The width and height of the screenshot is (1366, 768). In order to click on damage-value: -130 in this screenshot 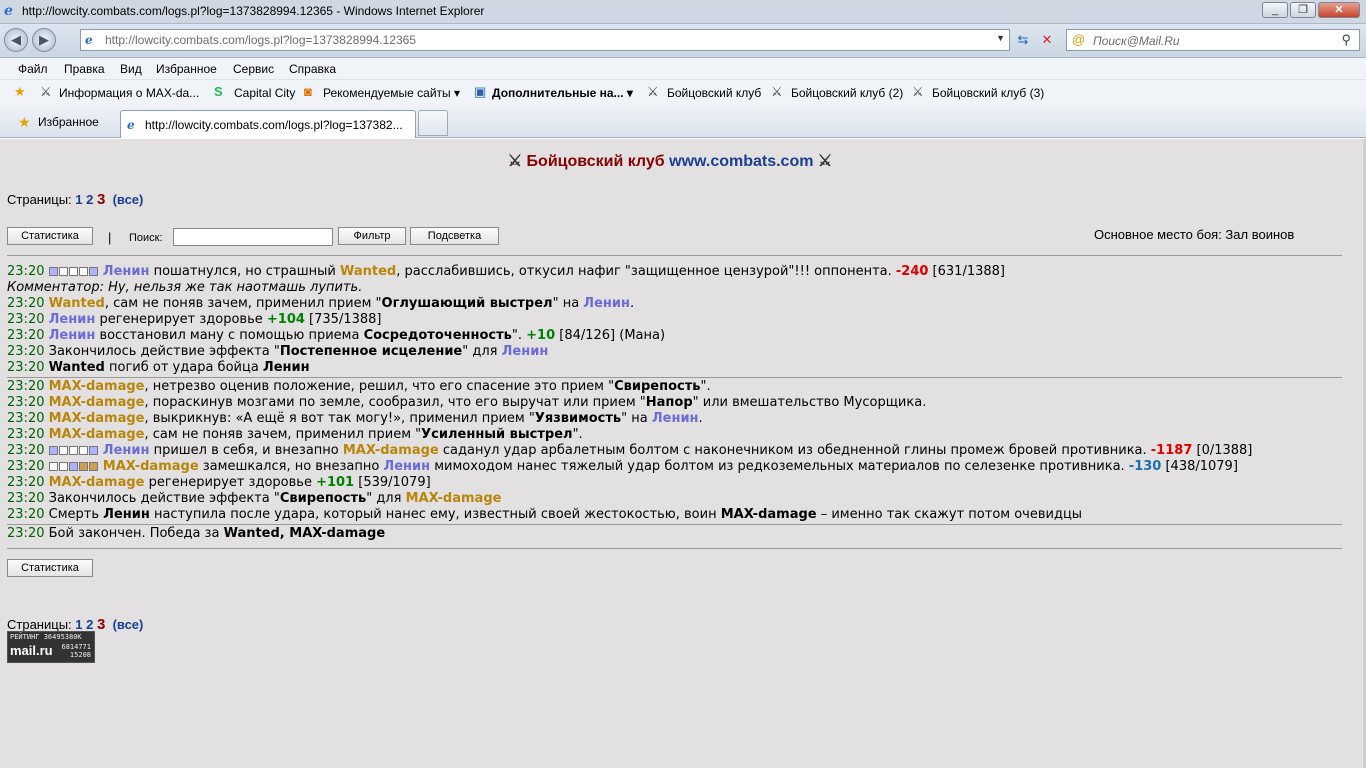, I will do `click(1145, 466)`.